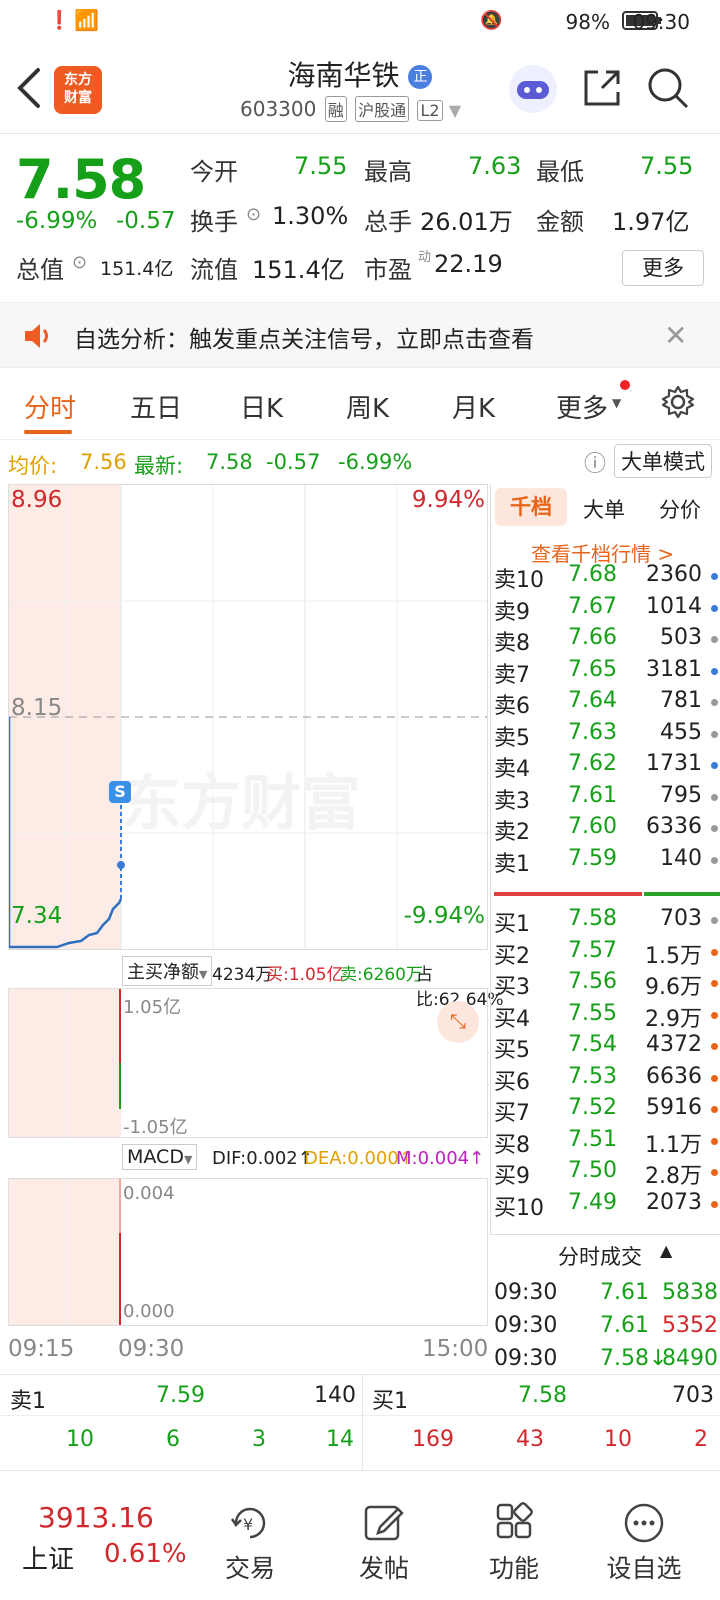  I want to click on mute-icon: 🔕, so click(491, 20).